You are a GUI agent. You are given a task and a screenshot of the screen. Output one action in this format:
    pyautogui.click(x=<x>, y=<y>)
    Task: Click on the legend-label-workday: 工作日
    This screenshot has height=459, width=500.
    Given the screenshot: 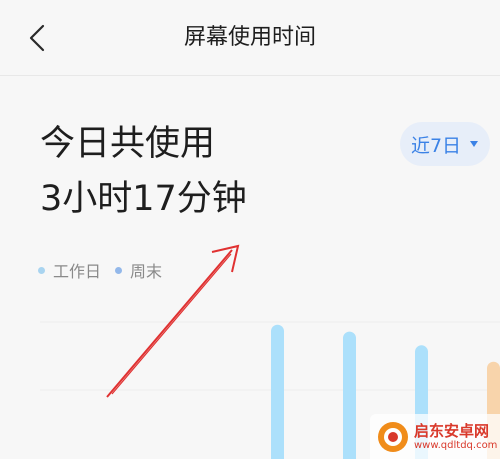 What is the action you would take?
    pyautogui.click(x=77, y=271)
    